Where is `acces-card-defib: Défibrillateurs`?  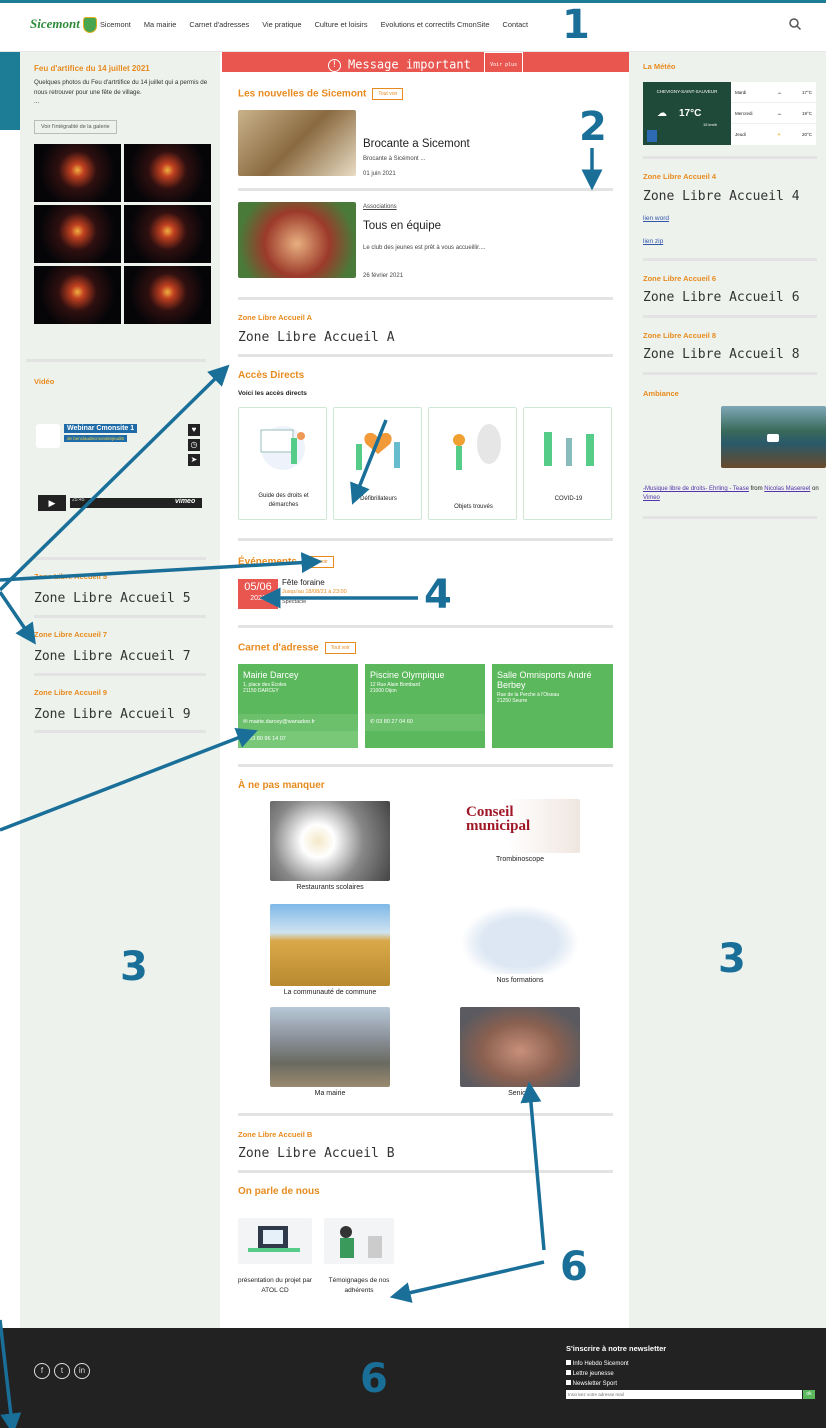
acces-card-defib: Défibrillateurs is located at coordinates (377, 463).